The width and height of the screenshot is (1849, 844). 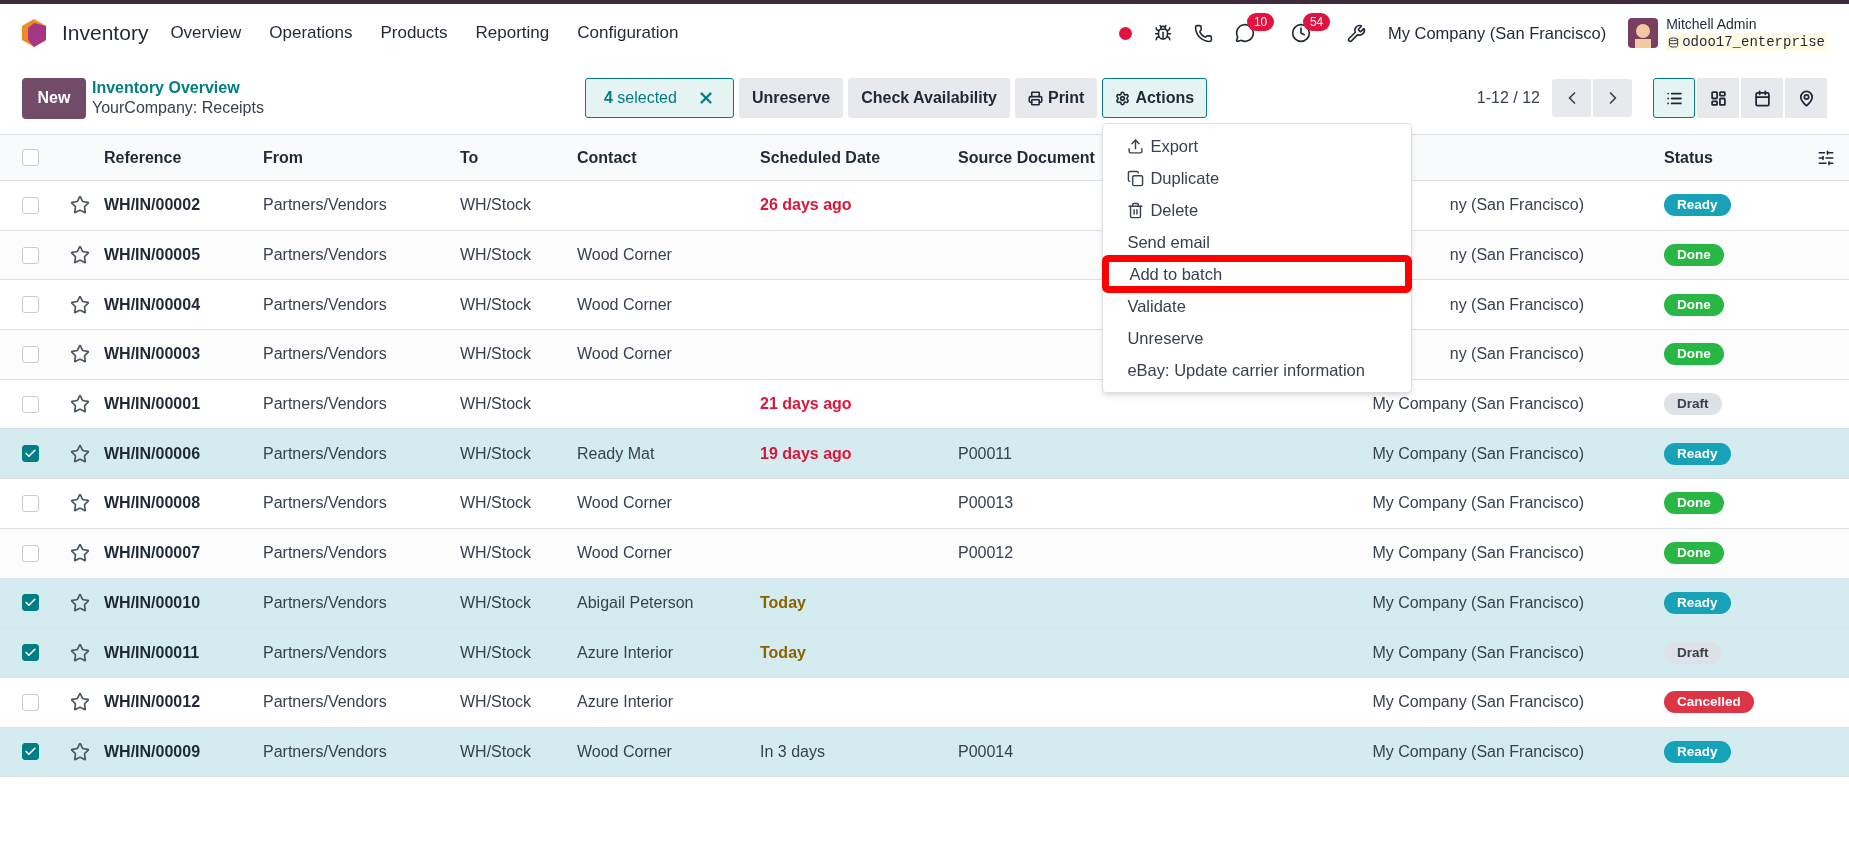 I want to click on list-view-button, so click(x=1674, y=98).